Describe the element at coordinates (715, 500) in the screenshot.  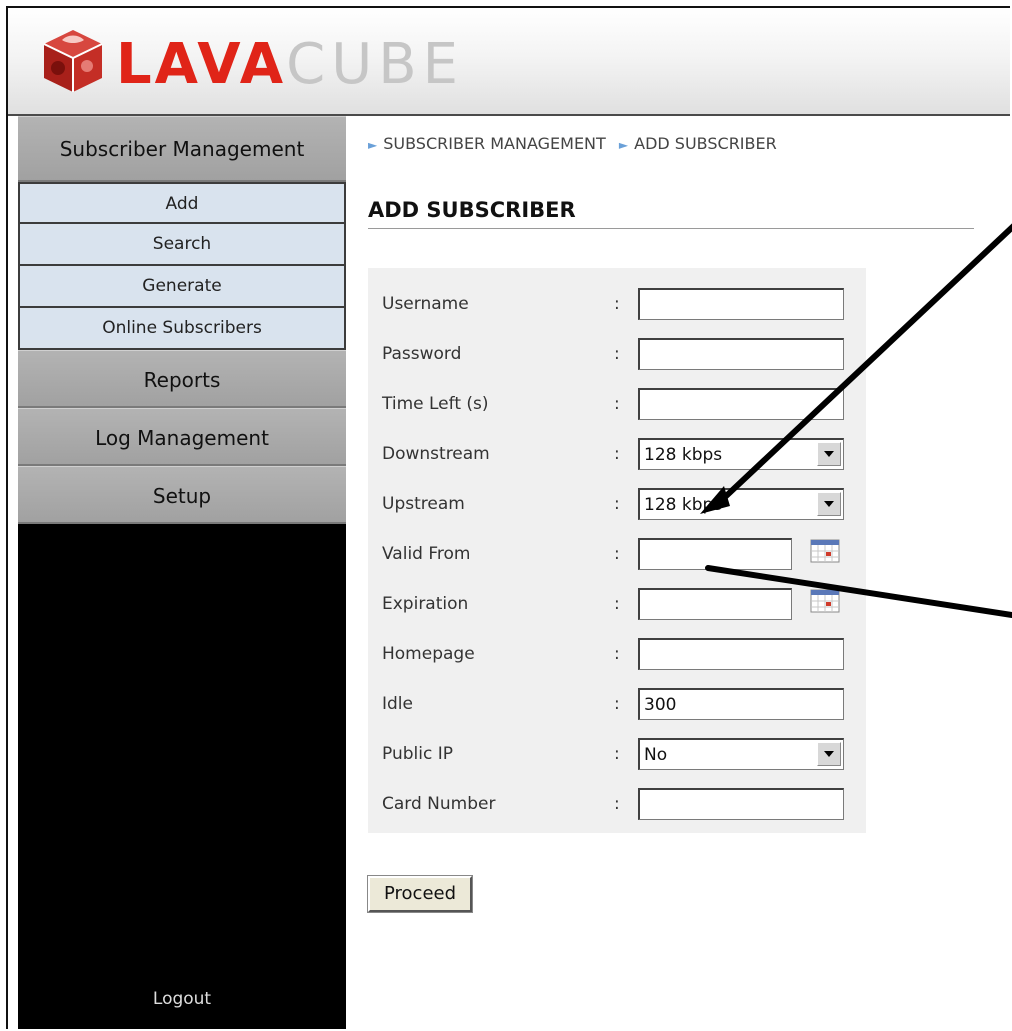
I see `annotation-arrow-head` at that location.